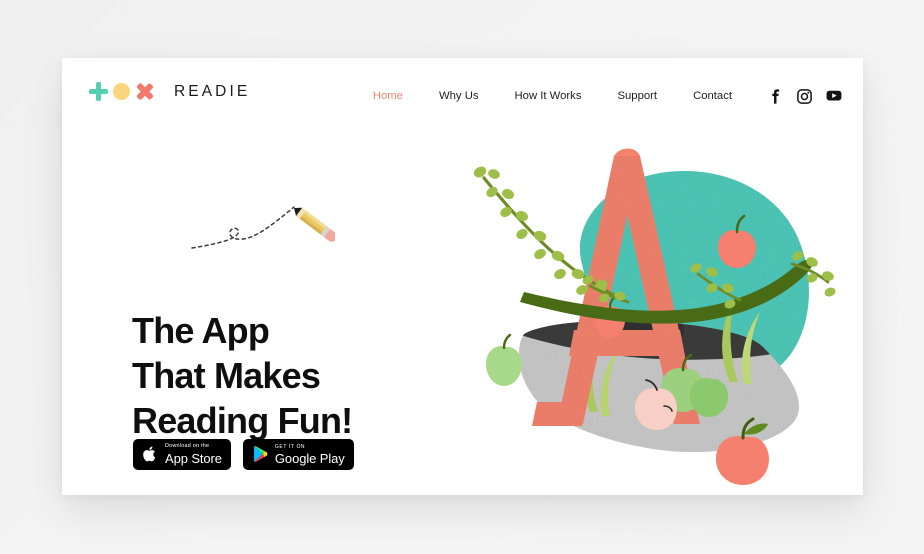 Image resolution: width=924 pixels, height=554 pixels. Describe the element at coordinates (709, 397) in the screenshot. I see `apple-green-right-b` at that location.